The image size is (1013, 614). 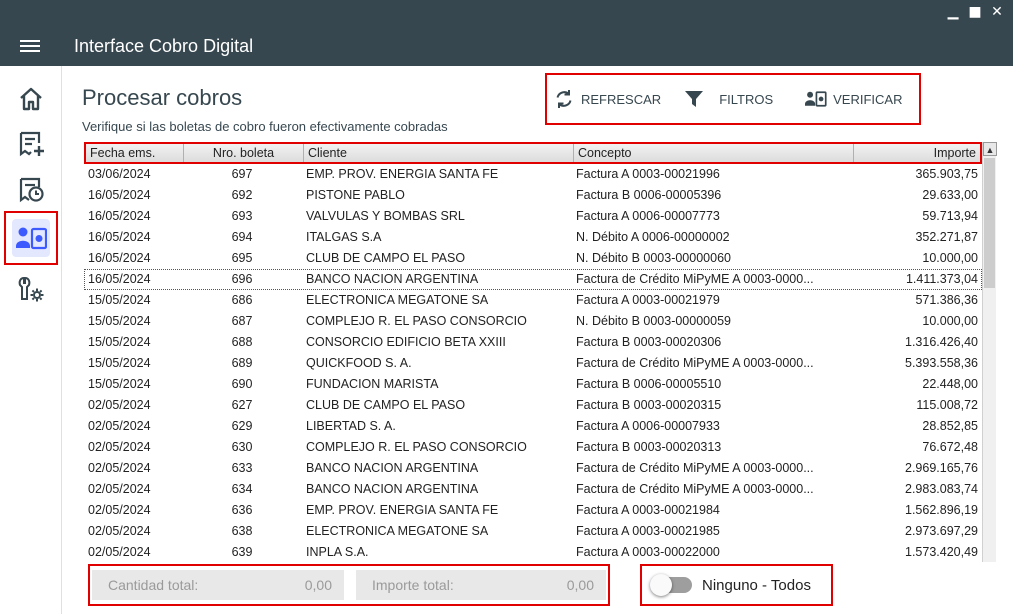 What do you see at coordinates (402, 174) in the screenshot?
I see `cell-client: EMP. PROV. ENERGIA SANTA FE` at bounding box center [402, 174].